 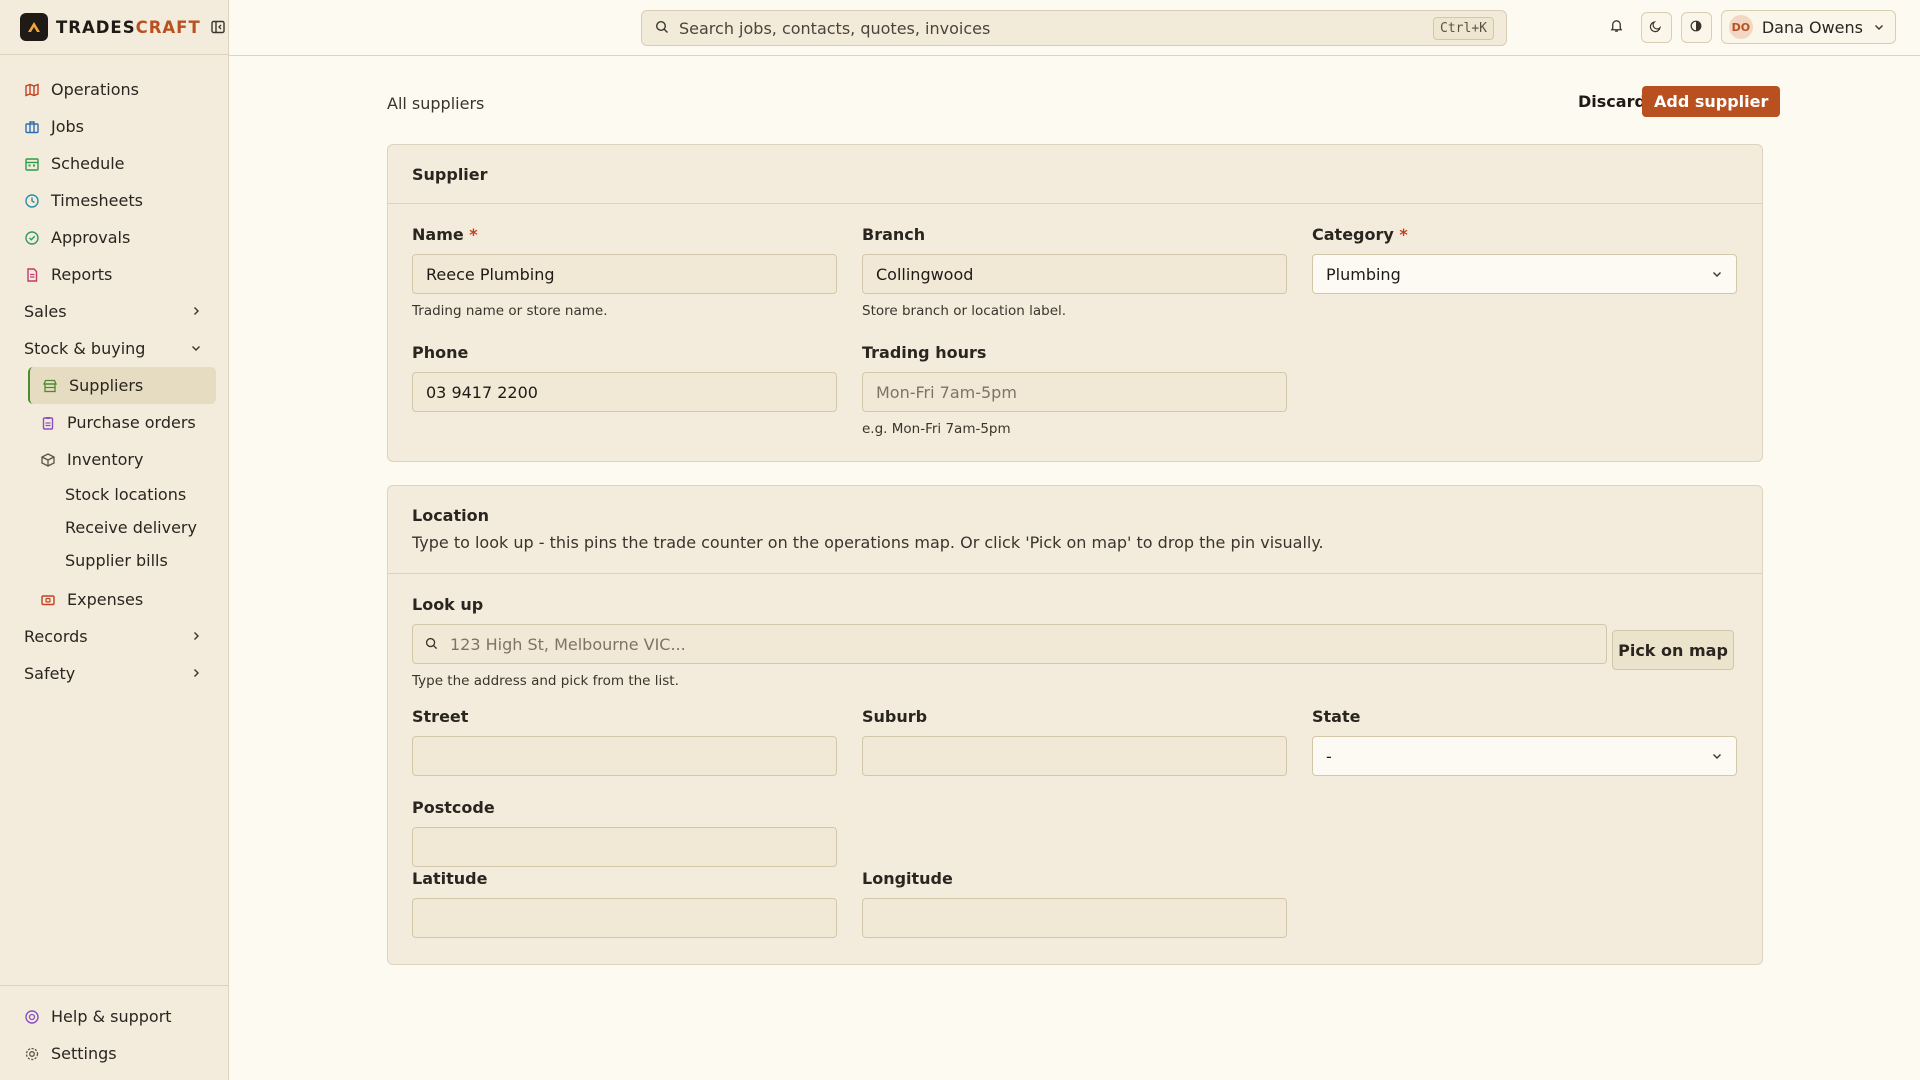 I want to click on longitude-input, so click(x=1074, y=918).